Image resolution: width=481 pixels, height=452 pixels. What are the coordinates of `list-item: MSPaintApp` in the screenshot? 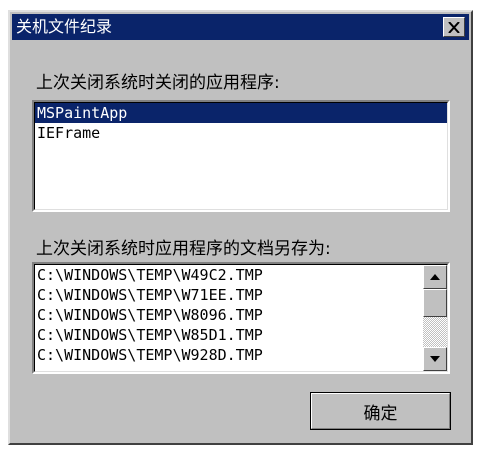 It's located at (241, 113).